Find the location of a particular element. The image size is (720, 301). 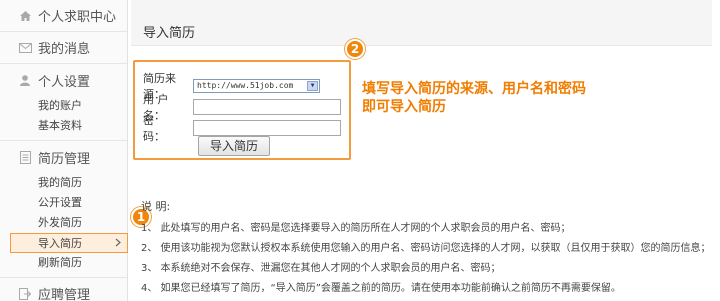

step-badge-2: 2 is located at coordinates (355, 49).